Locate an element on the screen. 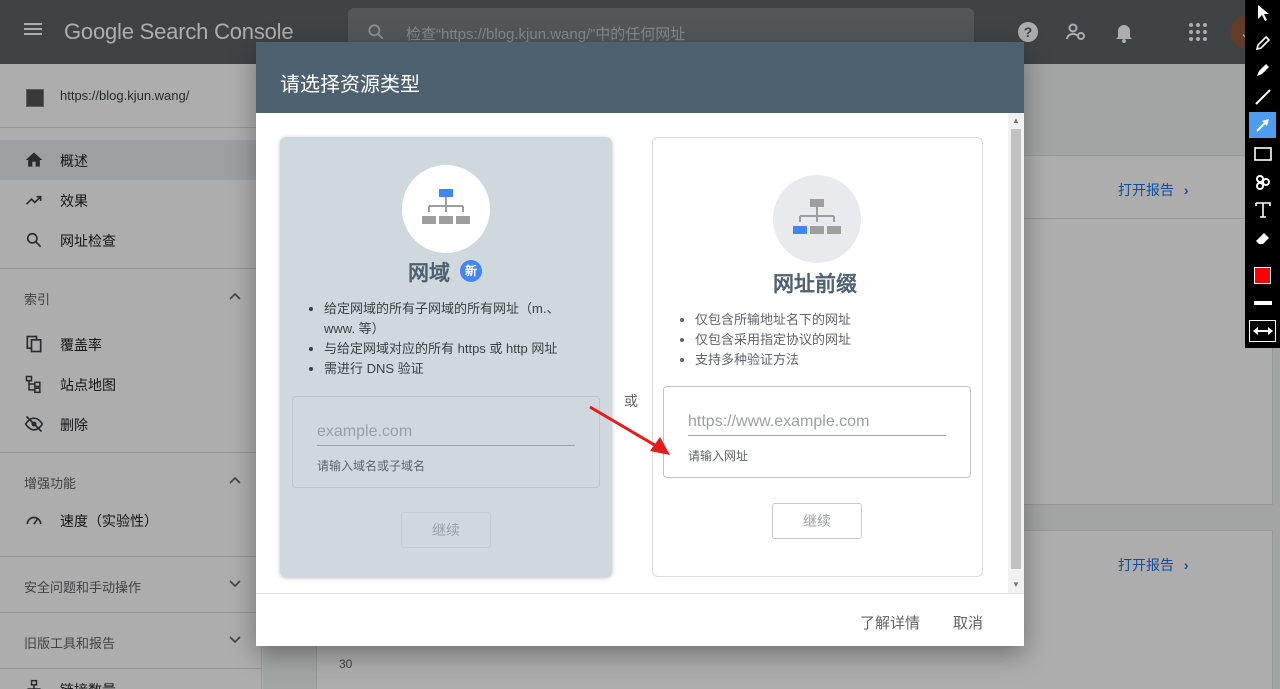 The image size is (1280, 689). domain-input-container: 请输入域名或子域名 is located at coordinates (446, 442).